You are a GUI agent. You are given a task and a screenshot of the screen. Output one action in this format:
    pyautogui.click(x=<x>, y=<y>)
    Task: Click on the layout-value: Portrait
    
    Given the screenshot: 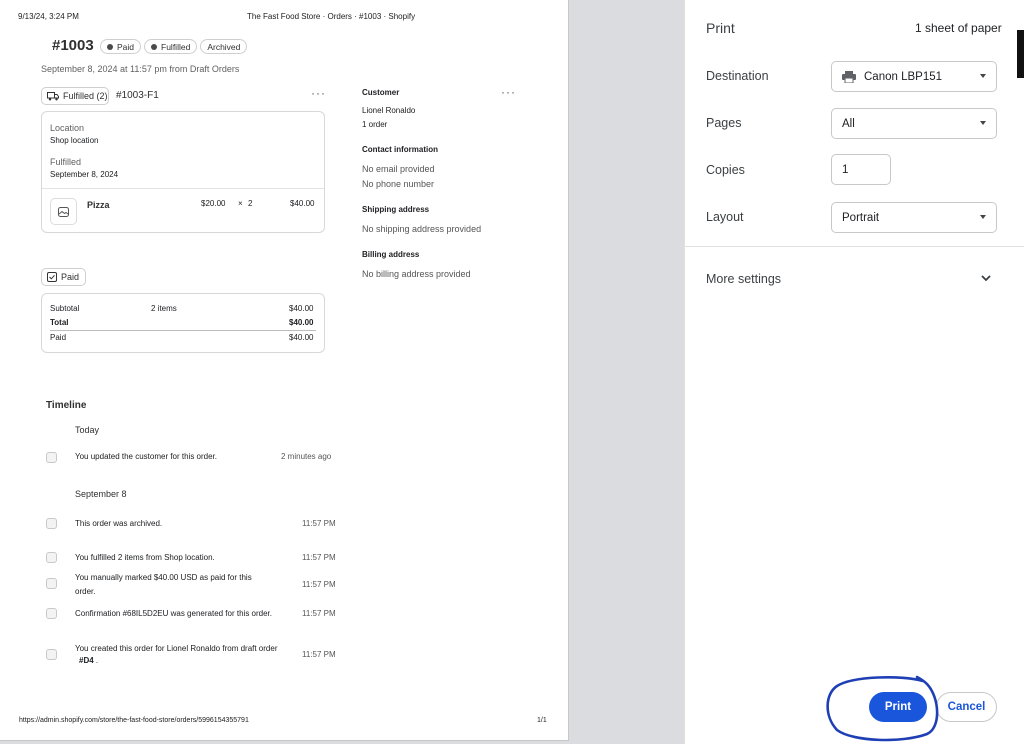 What is the action you would take?
    pyautogui.click(x=861, y=217)
    